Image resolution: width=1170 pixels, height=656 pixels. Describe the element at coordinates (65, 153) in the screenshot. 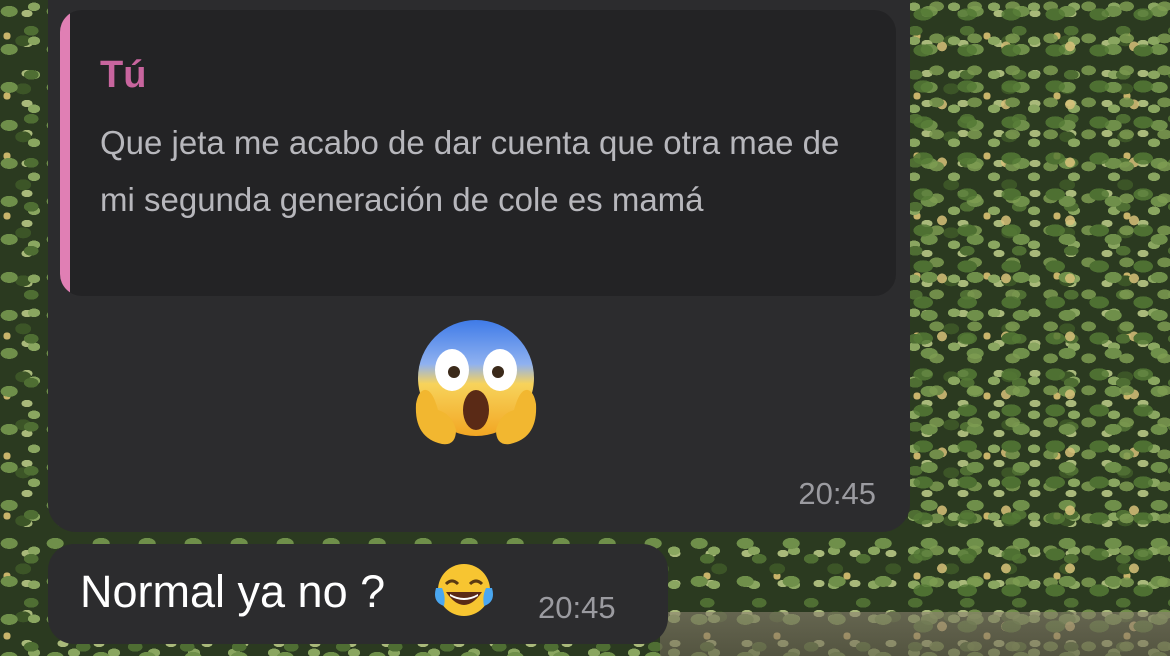

I see `reply-accent-bar` at that location.